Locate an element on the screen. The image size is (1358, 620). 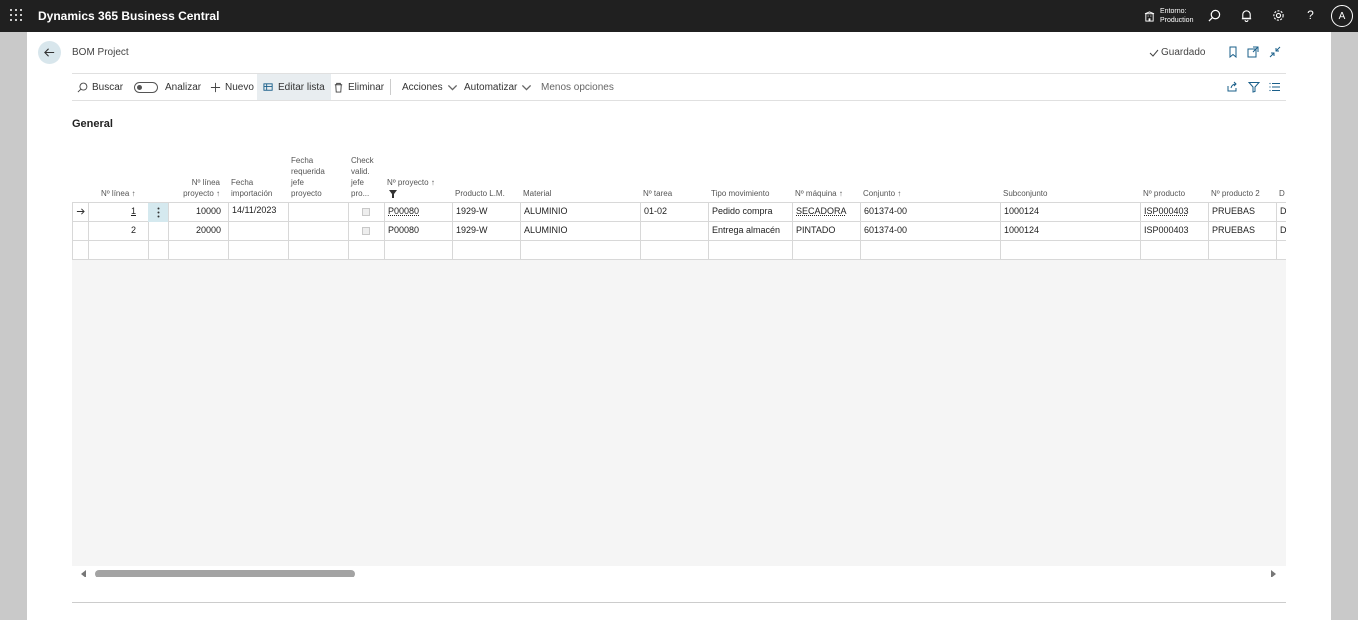
col-head-assembly: Conjunto ↑ is located at coordinates (882, 195).